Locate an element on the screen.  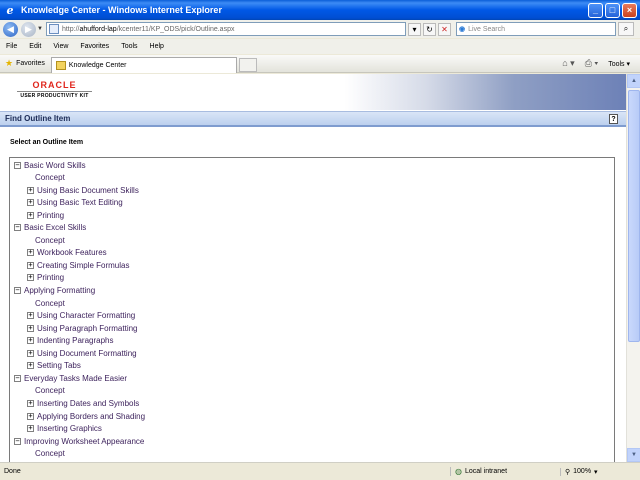
menu-bar: File Edit View Favorites Tools Help is located at coordinates (320, 46).